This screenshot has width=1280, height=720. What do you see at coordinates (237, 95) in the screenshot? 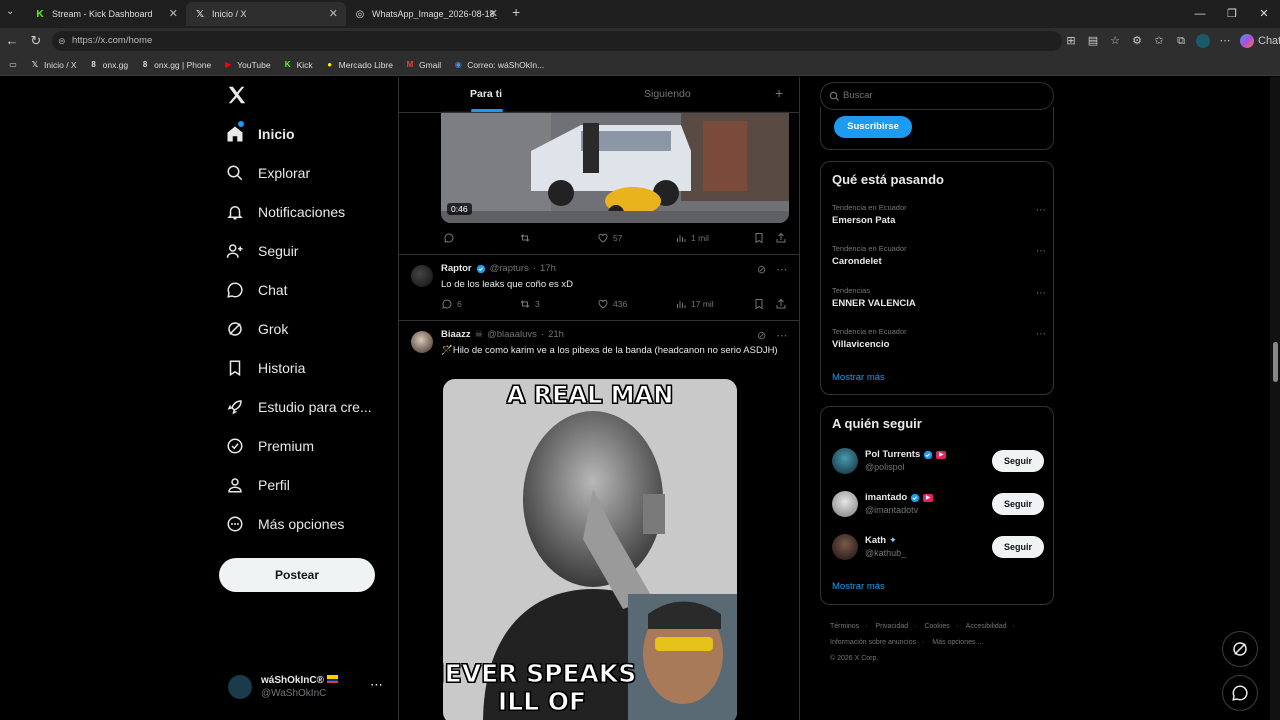
I see `x-logo-icon` at bounding box center [237, 95].